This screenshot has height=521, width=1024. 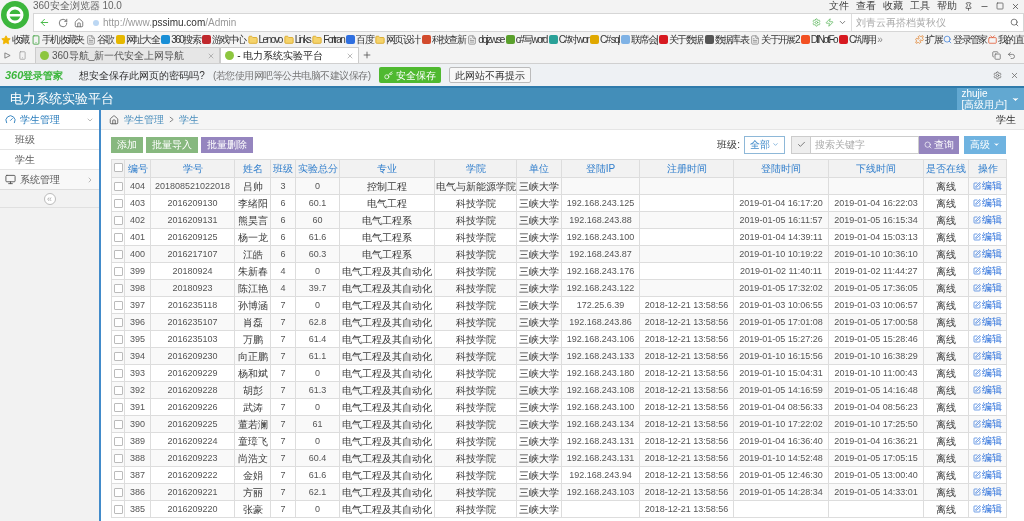 What do you see at coordinates (15, 39) in the screenshot?
I see `bookmark-item: 收藏` at bounding box center [15, 39].